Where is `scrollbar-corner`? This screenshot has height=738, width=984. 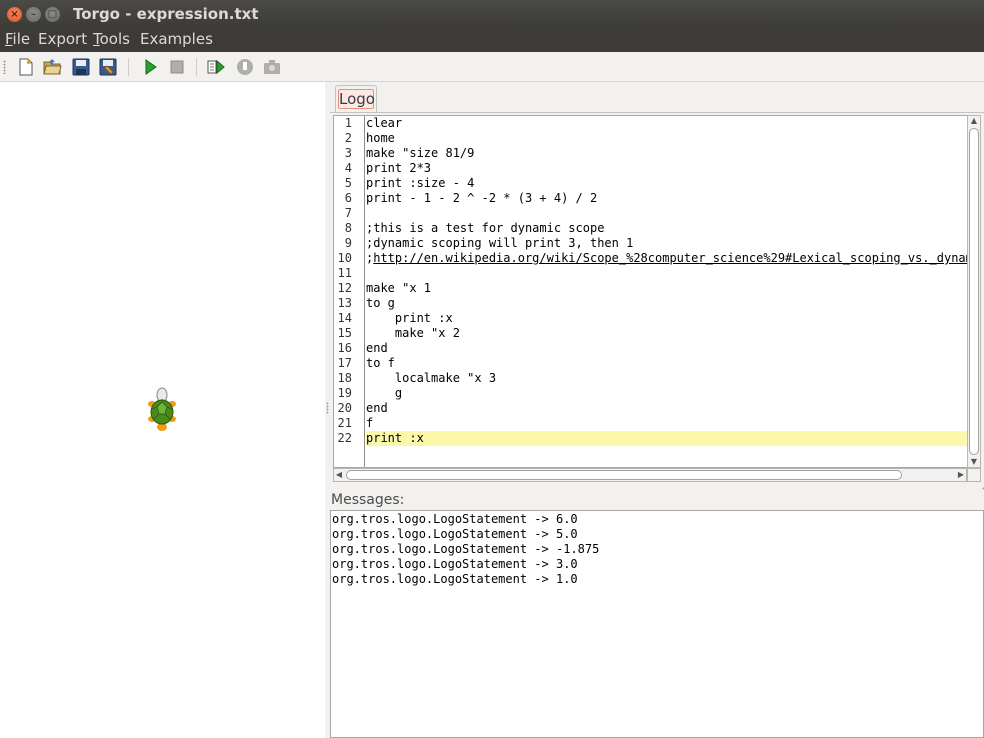
scrollbar-corner is located at coordinates (974, 475).